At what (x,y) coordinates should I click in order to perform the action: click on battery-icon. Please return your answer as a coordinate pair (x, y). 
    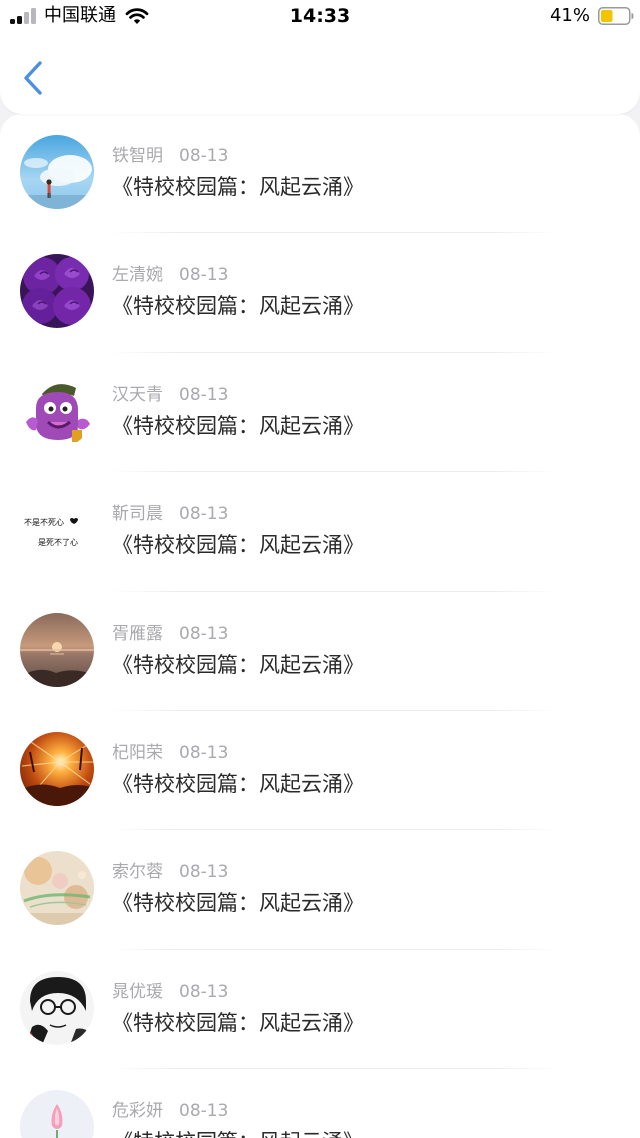
    Looking at the image, I should click on (616, 16).